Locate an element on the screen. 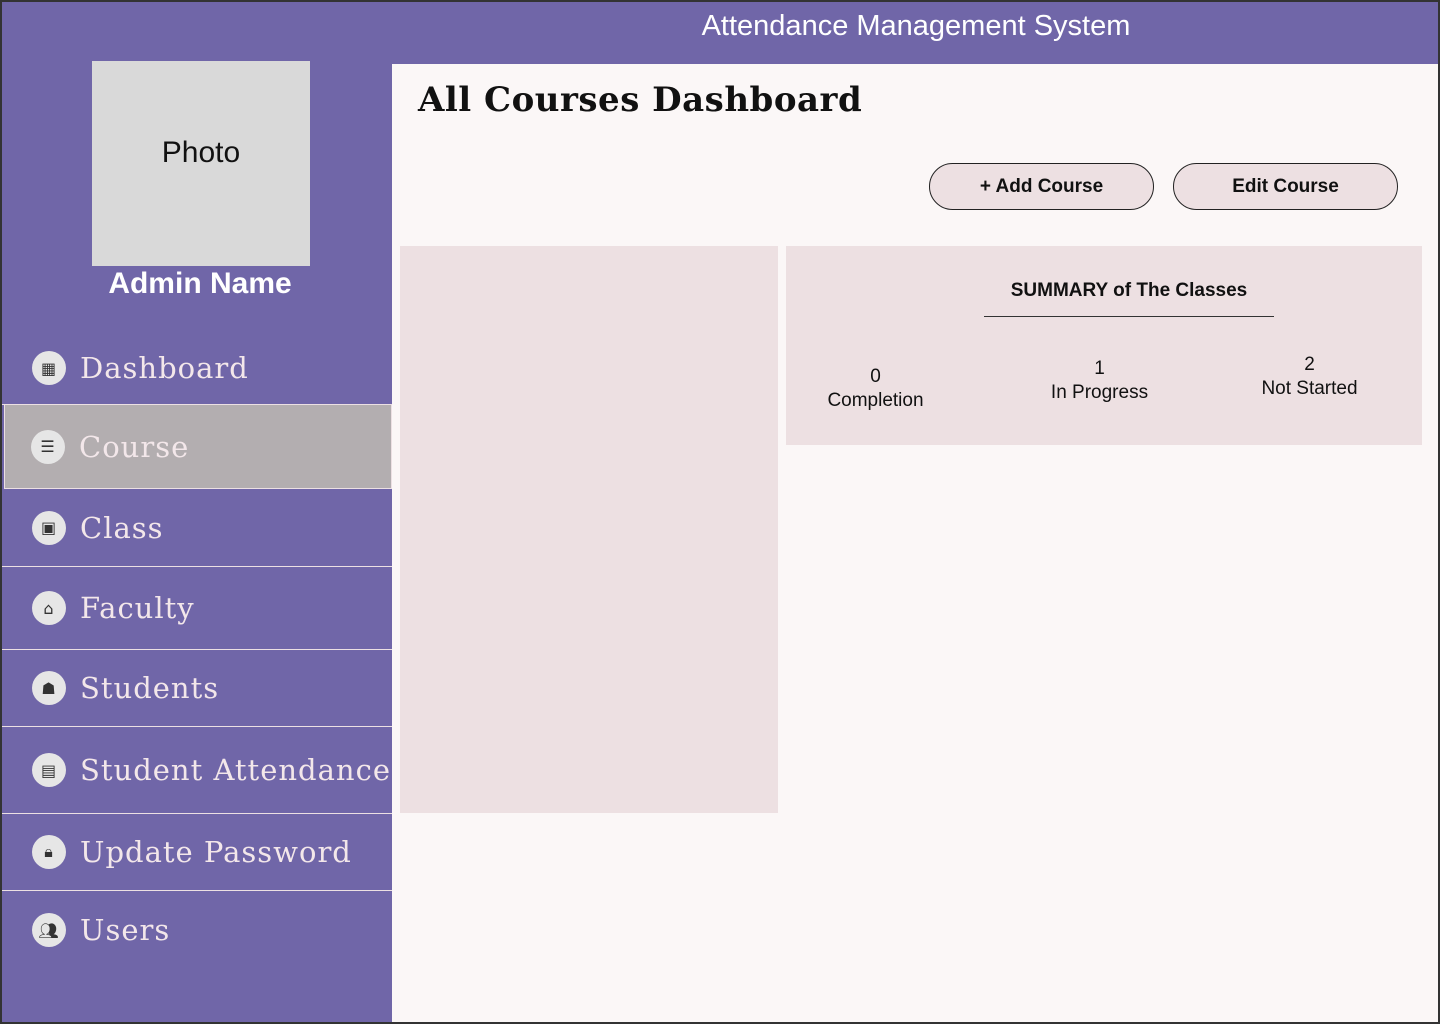 The width and height of the screenshot is (1440, 1024). sidebar-item-dashboard: ▦ Dashboard is located at coordinates (197, 368).